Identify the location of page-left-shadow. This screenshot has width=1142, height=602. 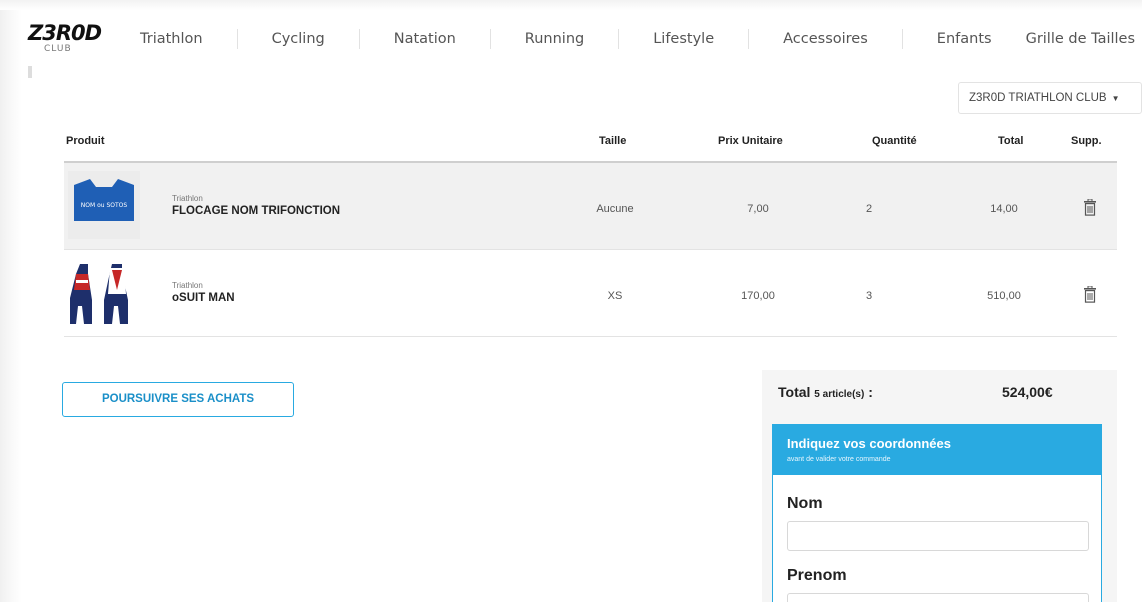
(11, 301).